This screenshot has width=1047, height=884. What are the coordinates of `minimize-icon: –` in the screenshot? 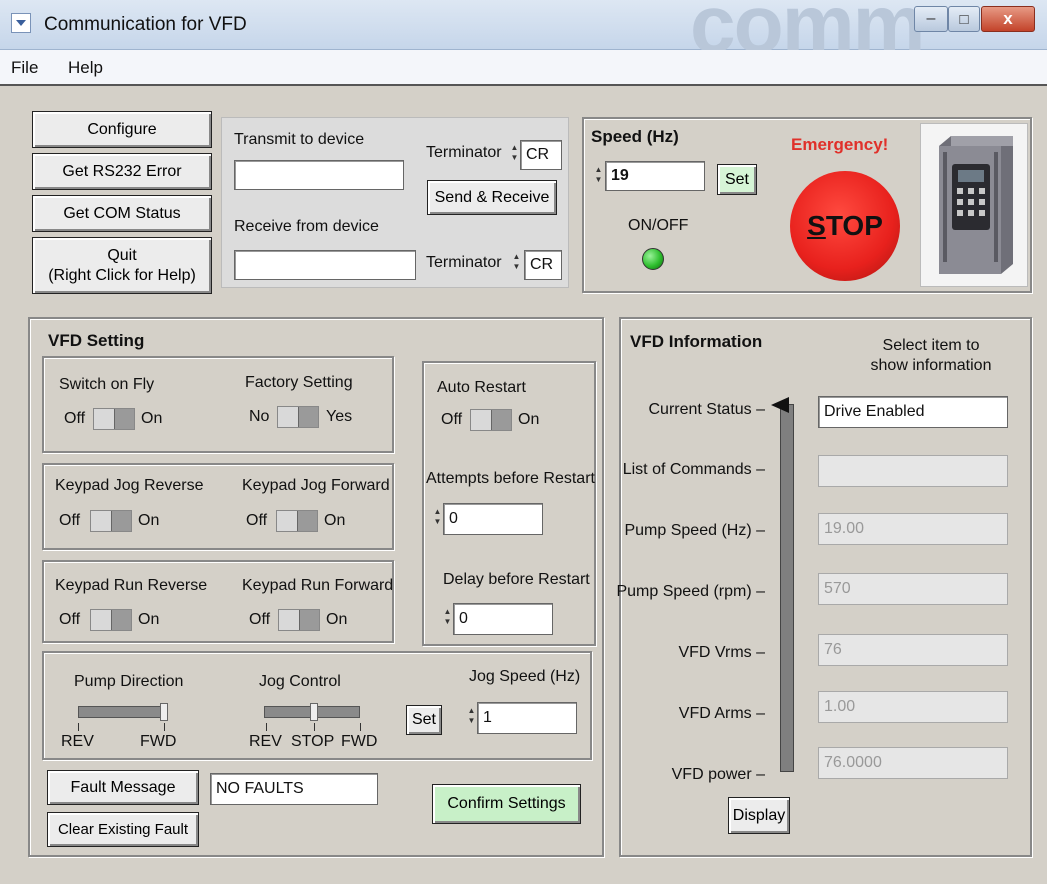 It's located at (931, 18).